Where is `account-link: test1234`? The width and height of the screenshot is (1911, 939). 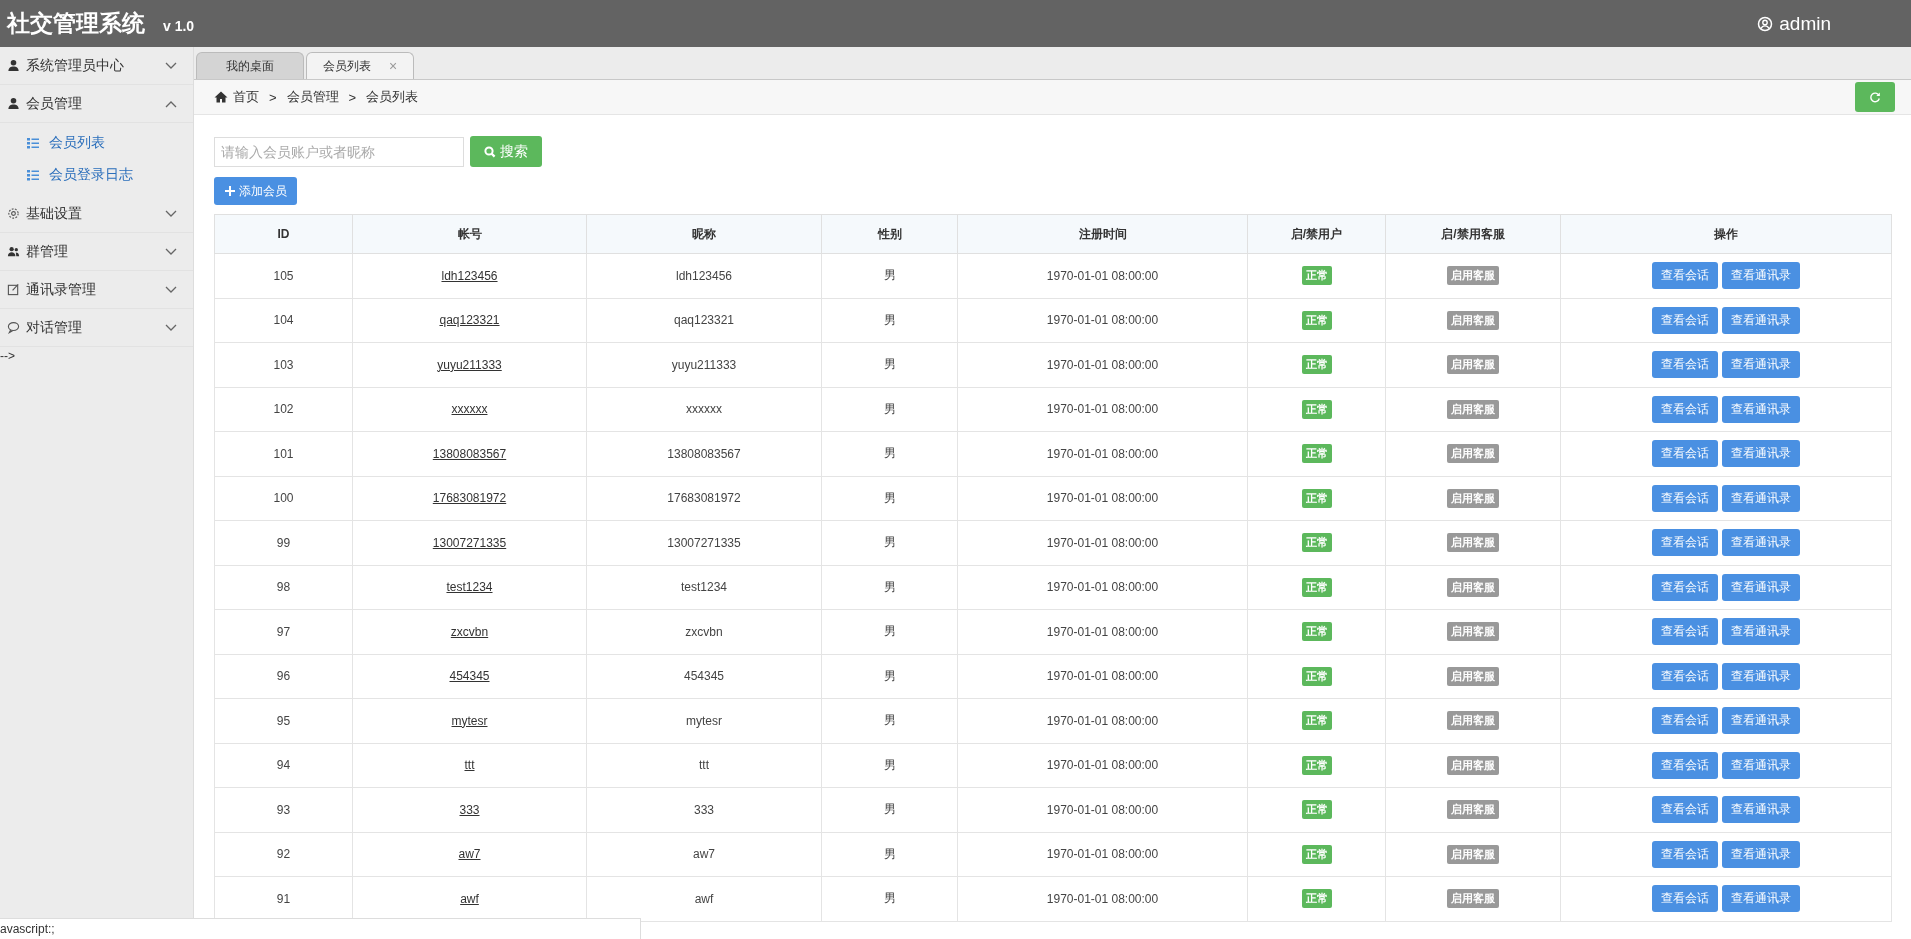 account-link: test1234 is located at coordinates (469, 587).